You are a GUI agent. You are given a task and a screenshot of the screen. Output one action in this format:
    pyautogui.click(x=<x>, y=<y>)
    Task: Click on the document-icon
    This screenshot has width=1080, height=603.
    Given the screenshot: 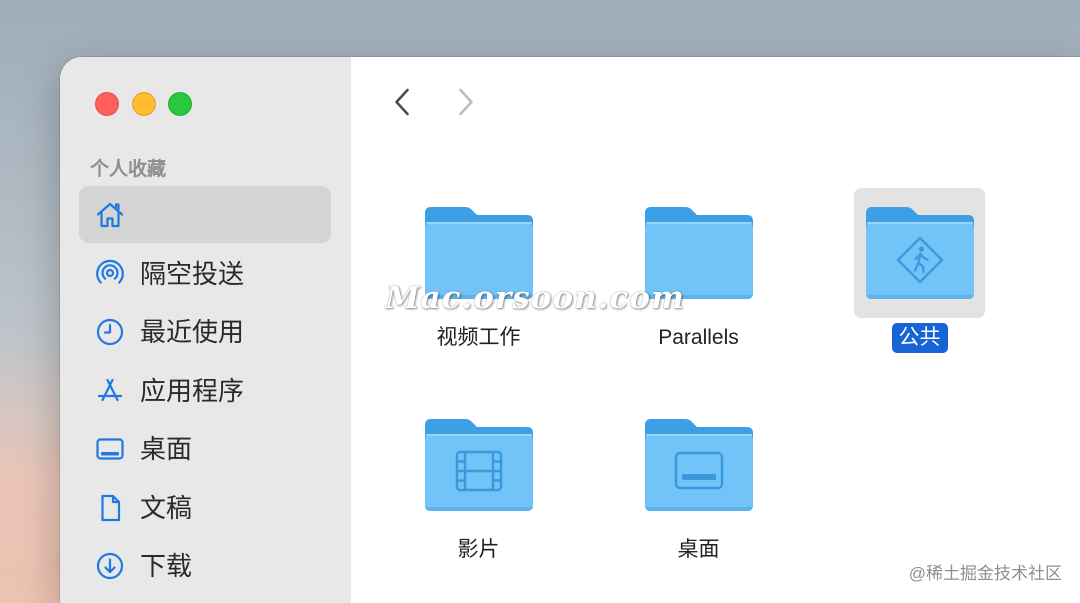 What is the action you would take?
    pyautogui.click(x=110, y=508)
    